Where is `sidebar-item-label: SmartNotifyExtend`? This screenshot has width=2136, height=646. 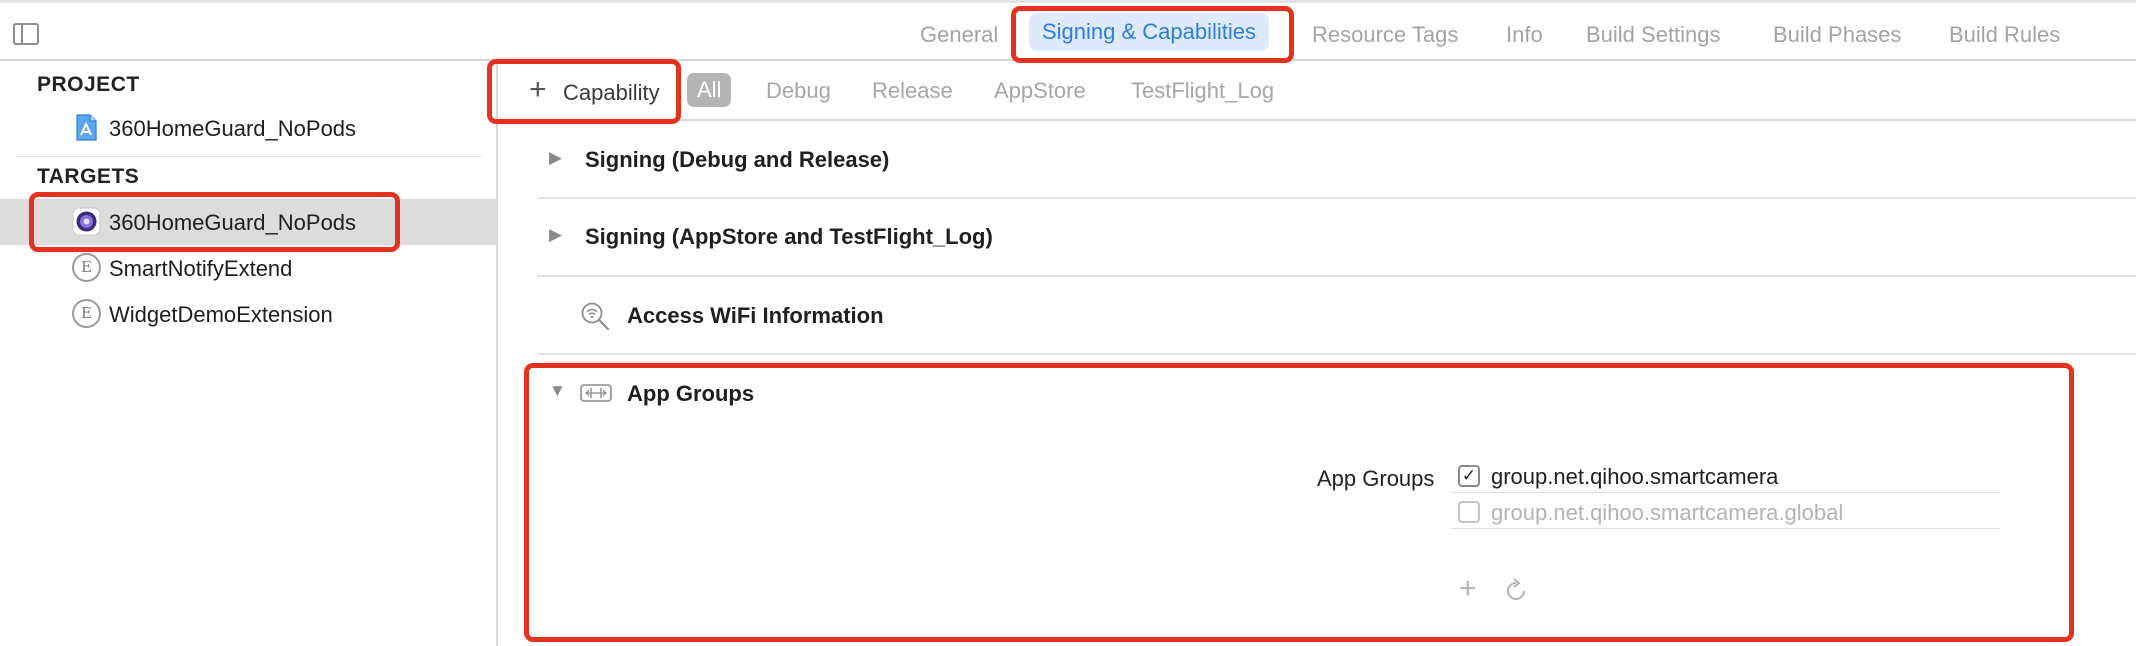 sidebar-item-label: SmartNotifyExtend is located at coordinates (201, 268).